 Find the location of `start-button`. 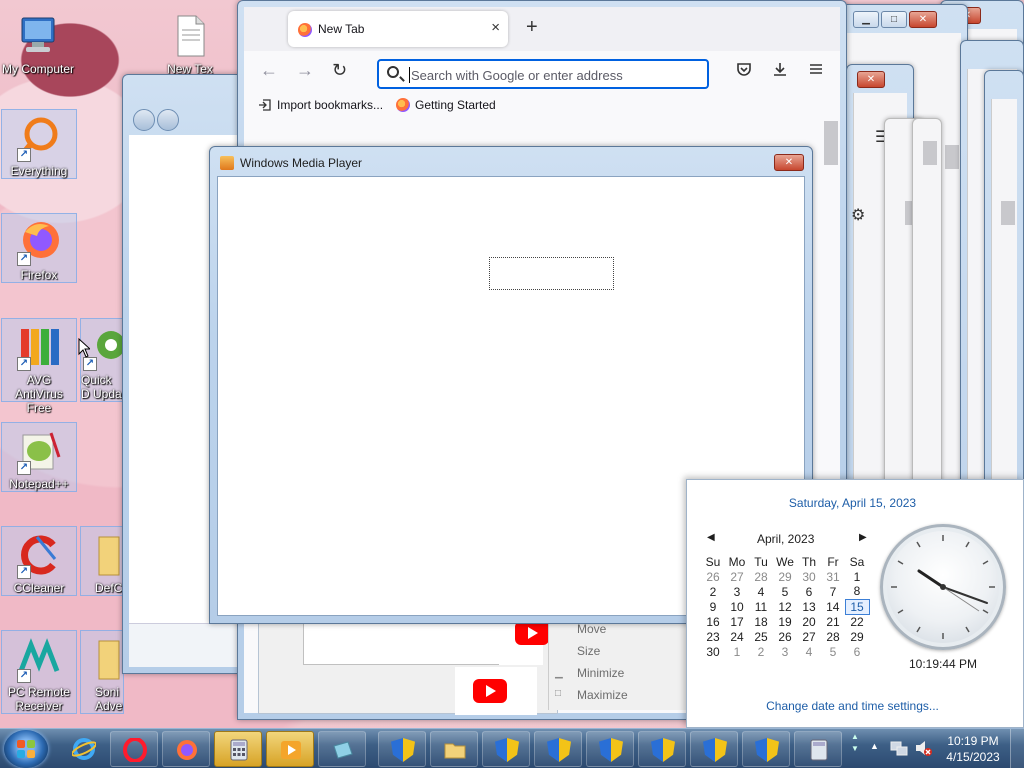

start-button is located at coordinates (26, 749).